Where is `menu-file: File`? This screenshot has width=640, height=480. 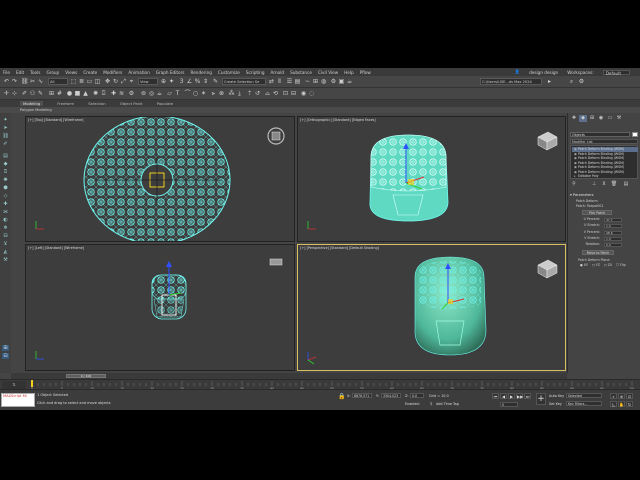
menu-file: File is located at coordinates (6, 72).